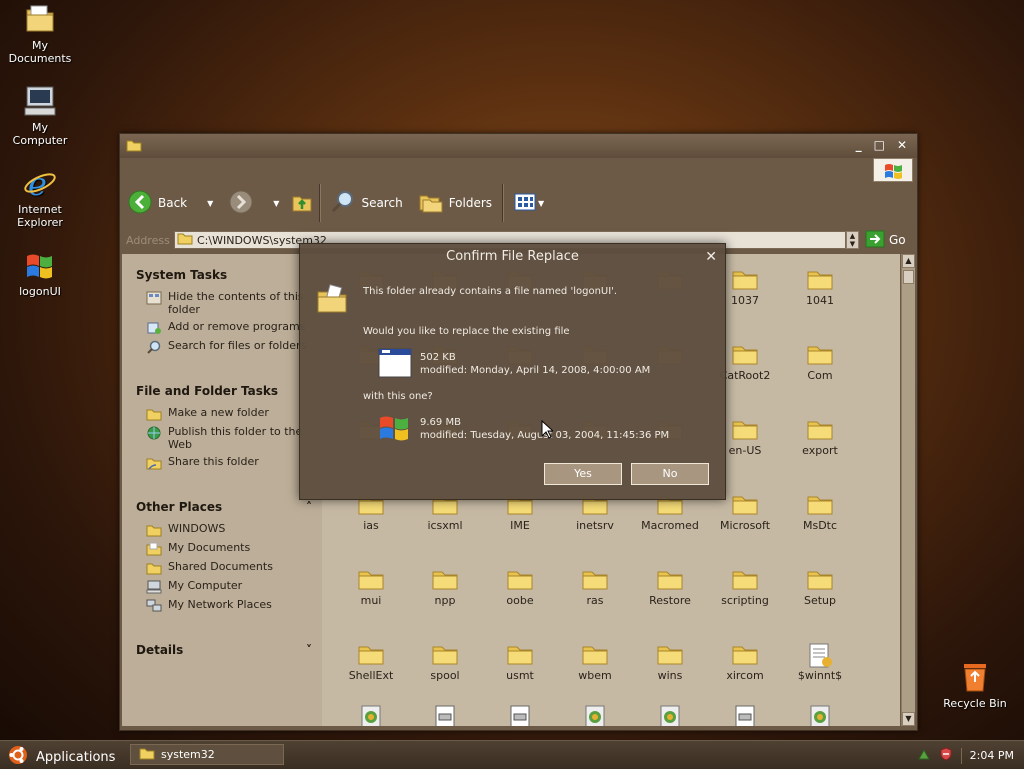 This screenshot has width=1024, height=769. What do you see at coordinates (222, 462) in the screenshot?
I see `task-share-folder: Share this folder` at bounding box center [222, 462].